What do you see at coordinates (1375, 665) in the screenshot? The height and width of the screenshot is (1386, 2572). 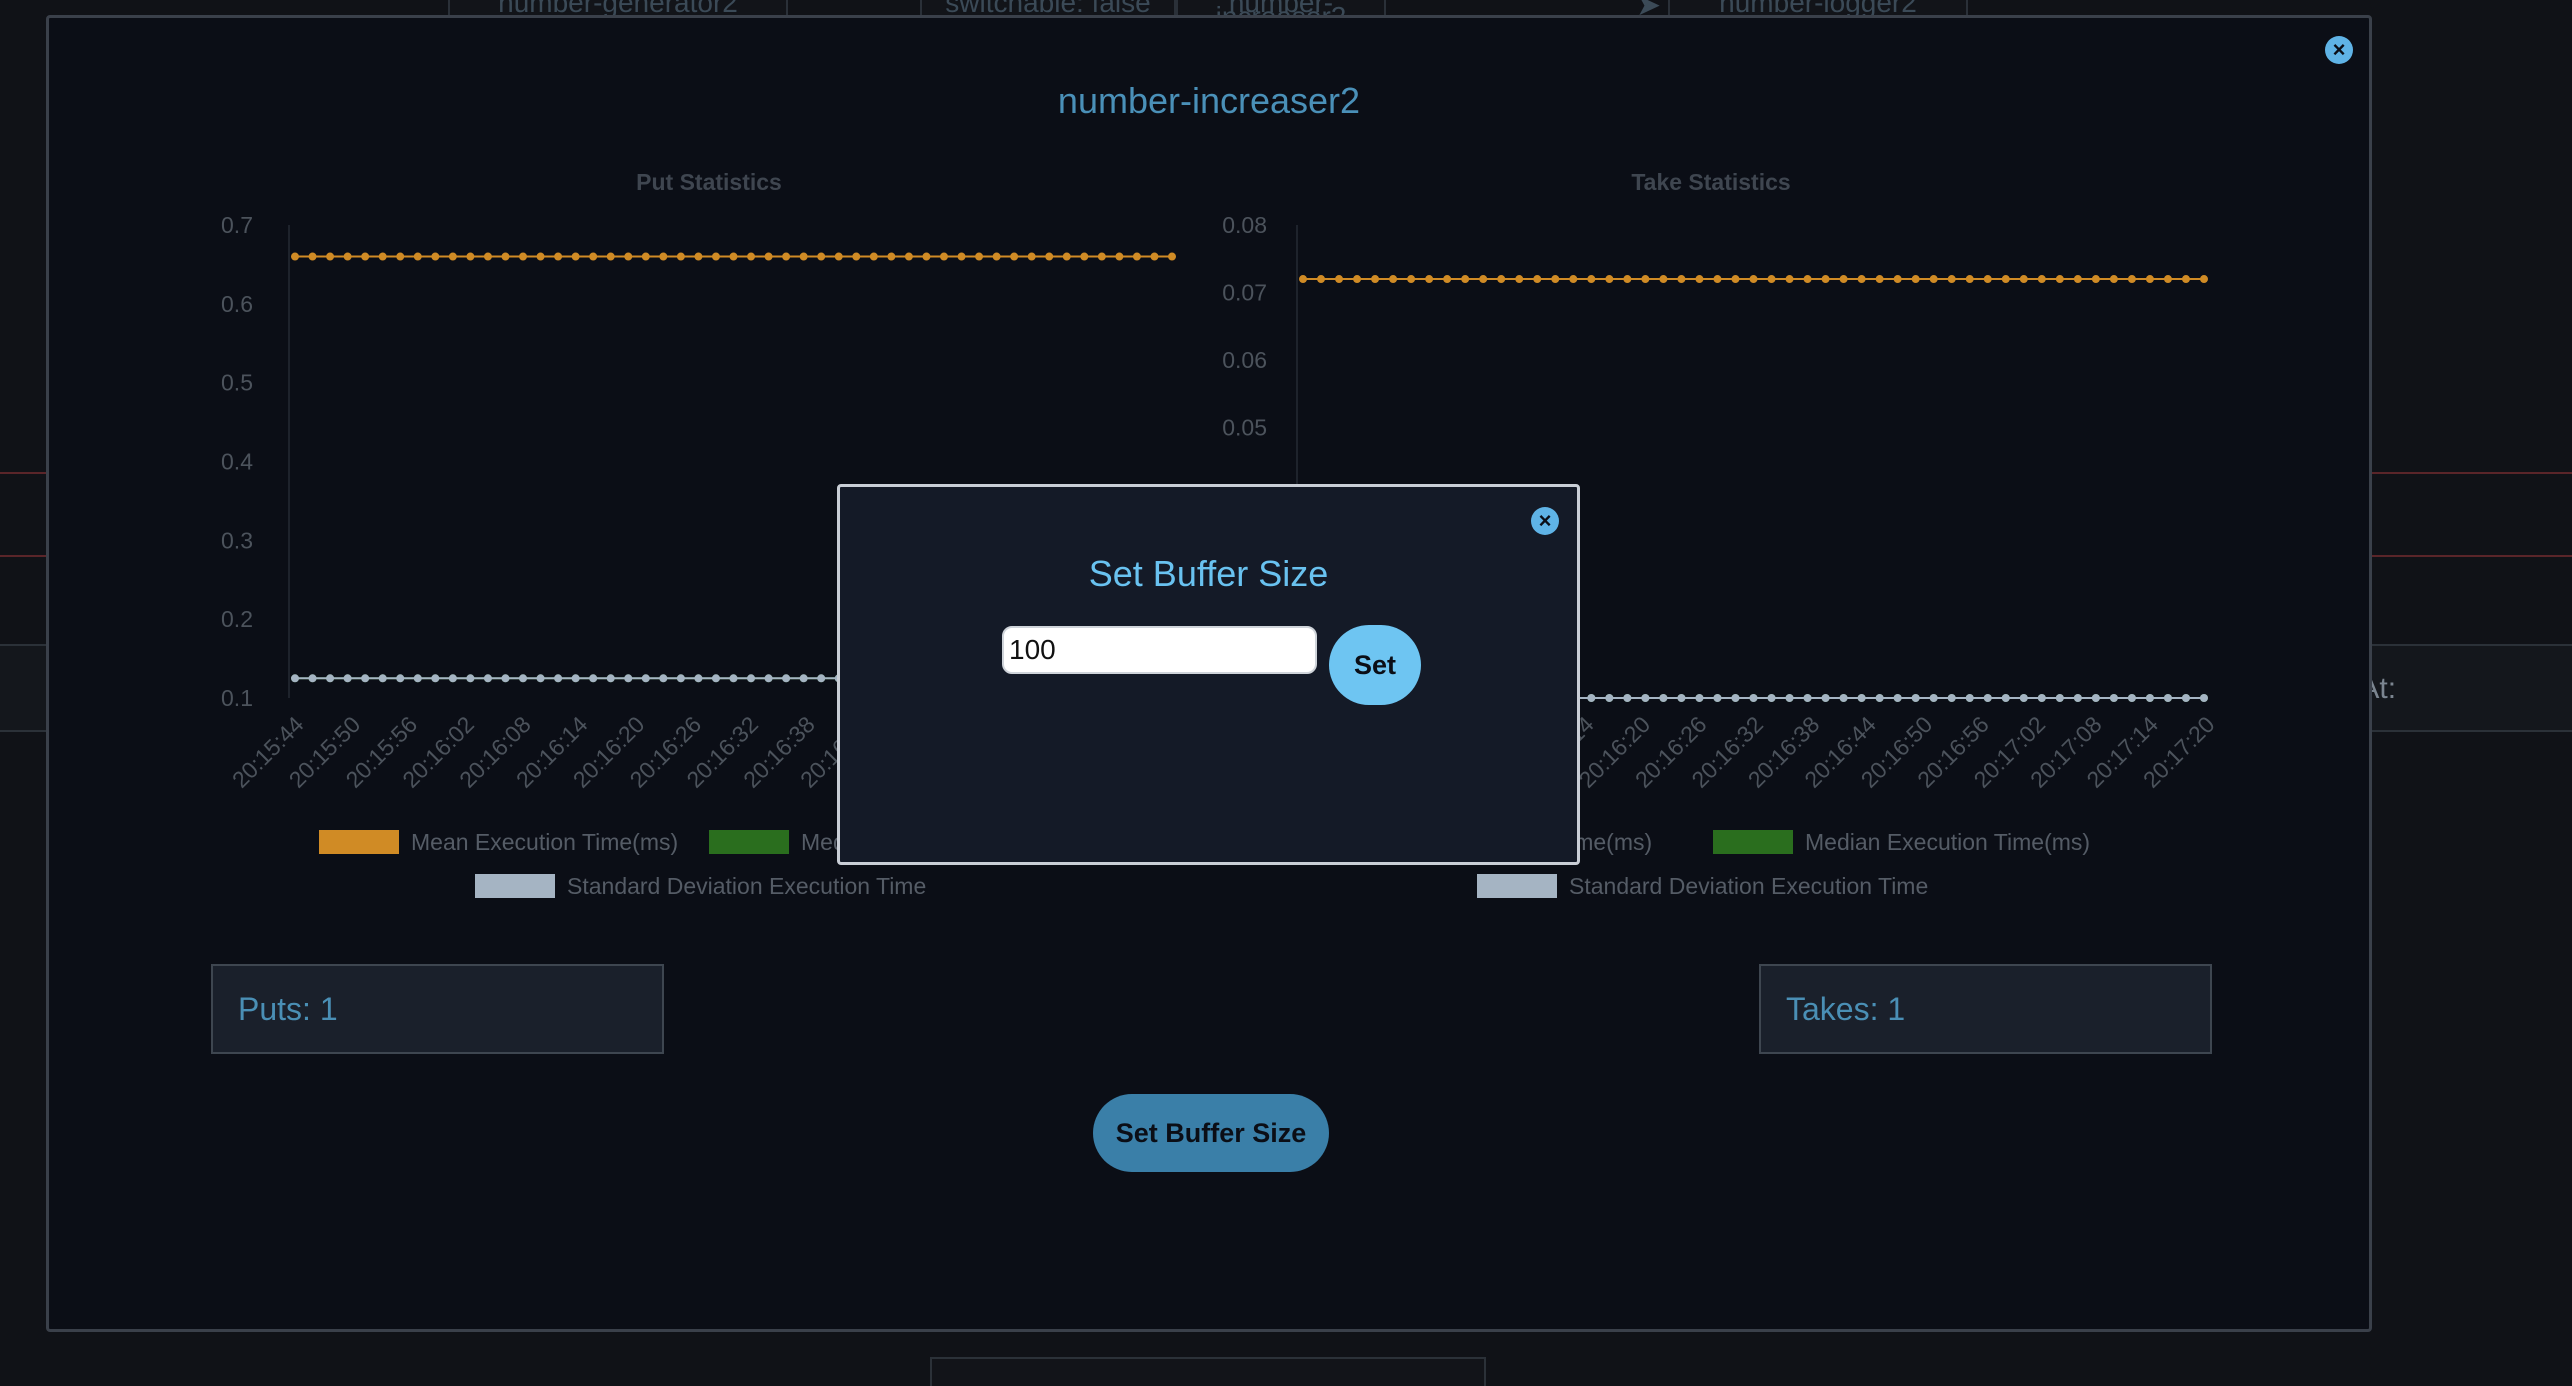 I see `dialog-set-button: Set` at bounding box center [1375, 665].